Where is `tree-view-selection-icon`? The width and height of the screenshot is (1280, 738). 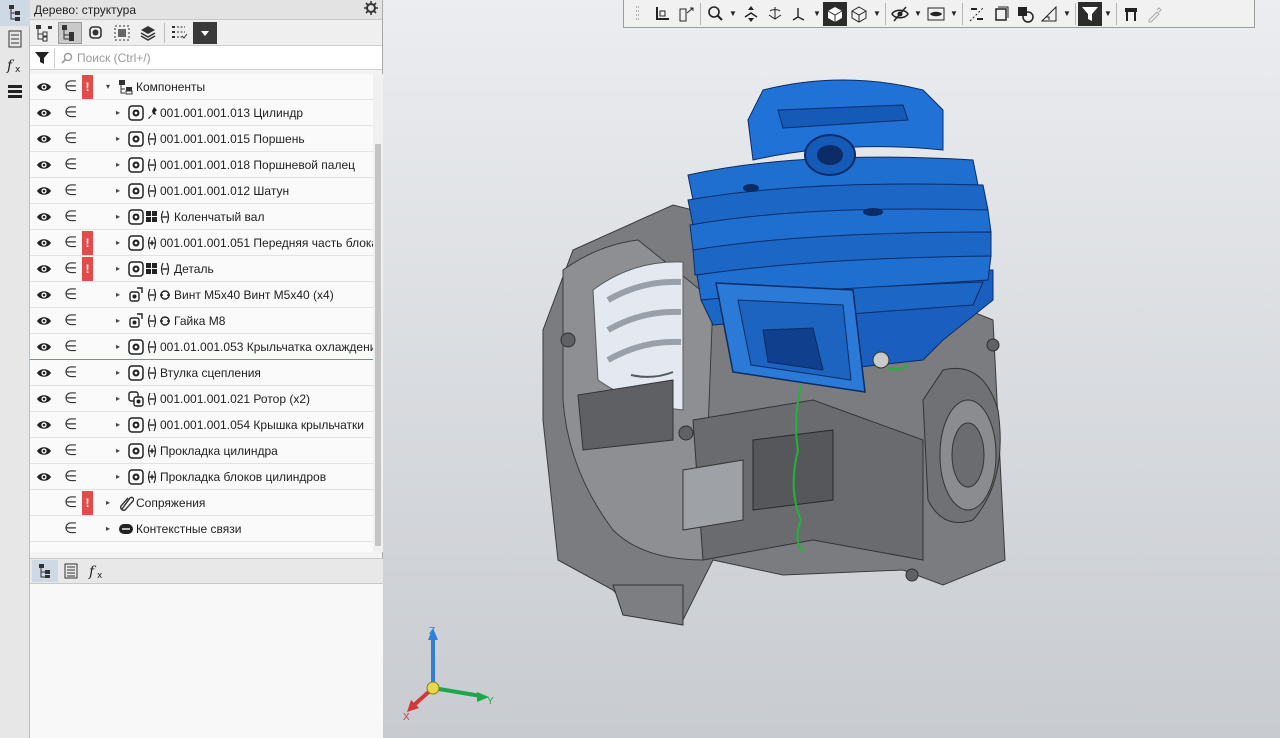
tree-view-selection-icon is located at coordinates (122, 33).